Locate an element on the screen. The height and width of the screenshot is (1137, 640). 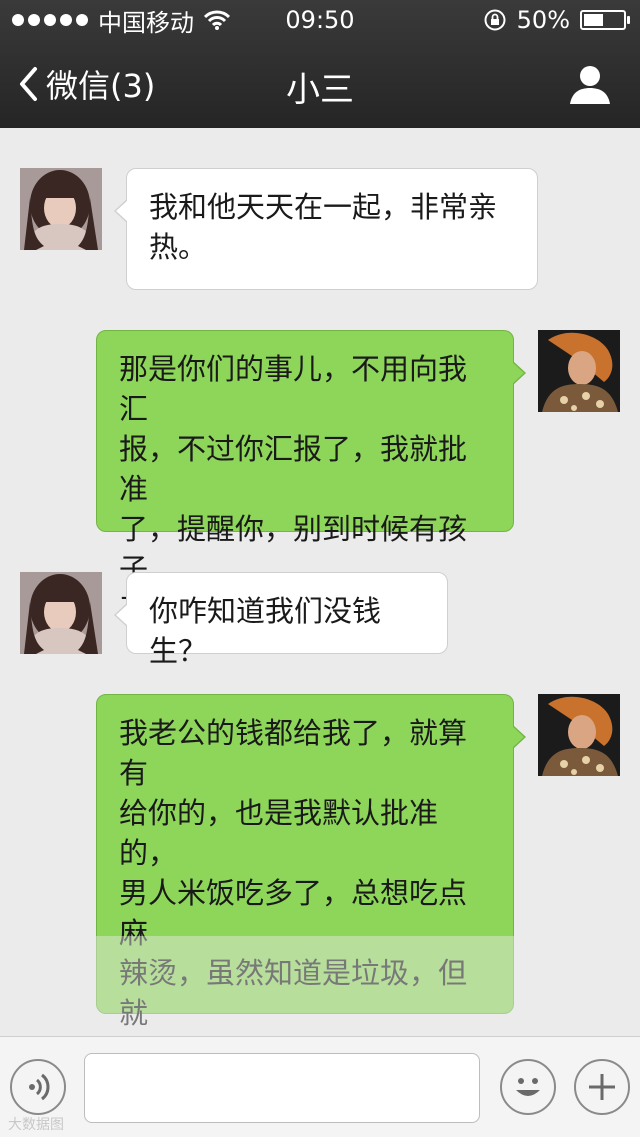
message-bubble-incoming: 我和他天天在一起，非常亲 热。 is located at coordinates (326, 229).